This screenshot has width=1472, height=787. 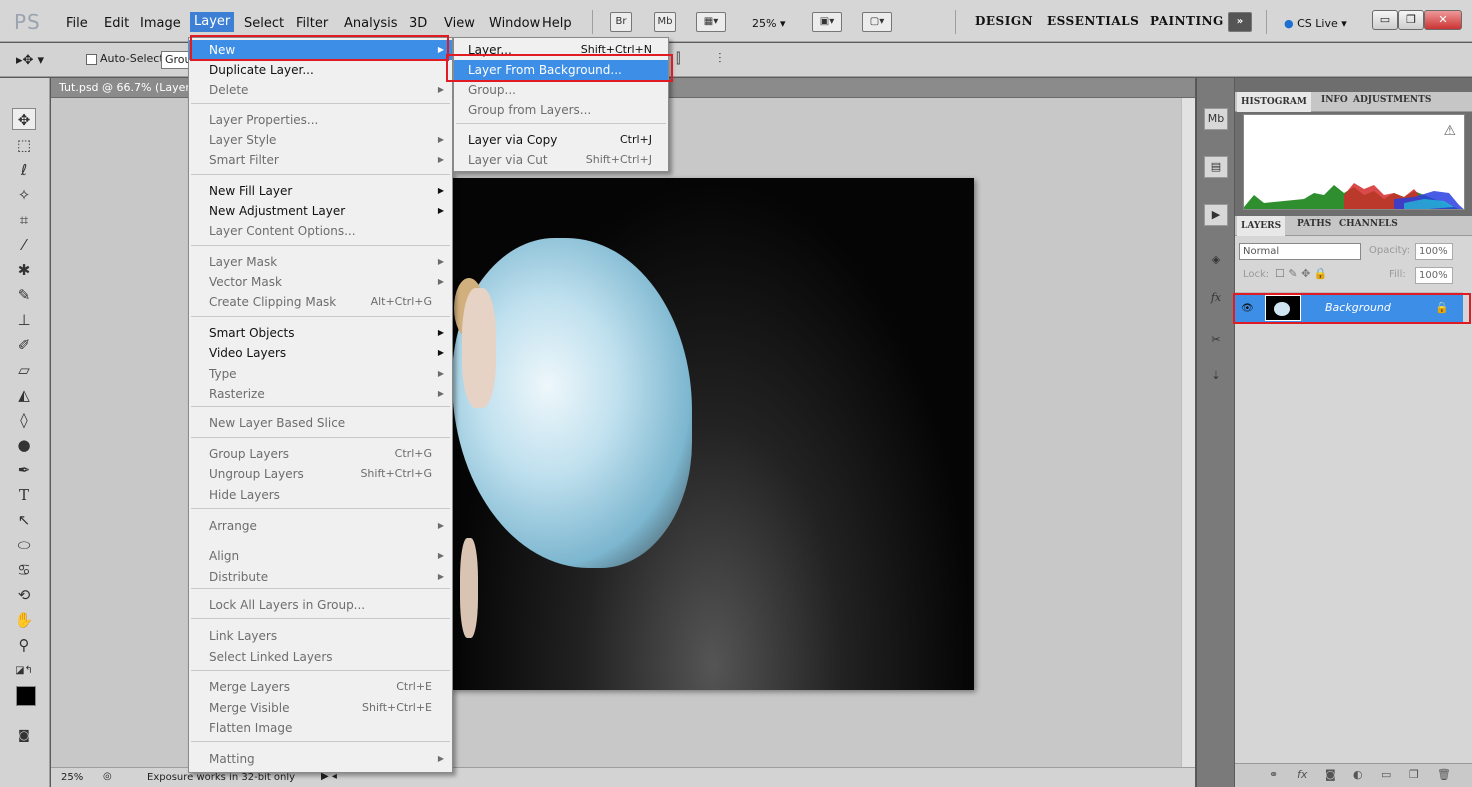 What do you see at coordinates (24, 595) in the screenshot?
I see `3d-orbit-tool-icon: ⟲` at bounding box center [24, 595].